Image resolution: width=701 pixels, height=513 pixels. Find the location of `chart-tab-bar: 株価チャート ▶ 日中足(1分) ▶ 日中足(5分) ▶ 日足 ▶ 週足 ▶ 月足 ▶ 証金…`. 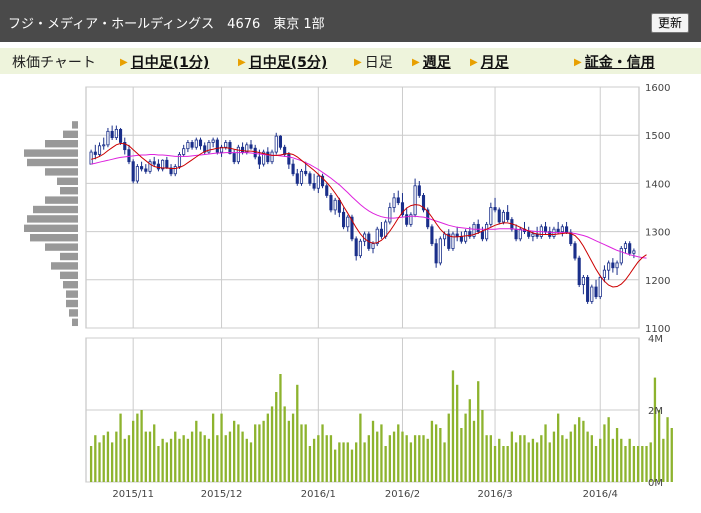

chart-tab-bar: 株価チャート ▶ 日中足(1分) ▶ 日中足(5分) ▶ 日足 ▶ 週足 ▶ 月足 ▶ 証金… is located at coordinates (350, 61).